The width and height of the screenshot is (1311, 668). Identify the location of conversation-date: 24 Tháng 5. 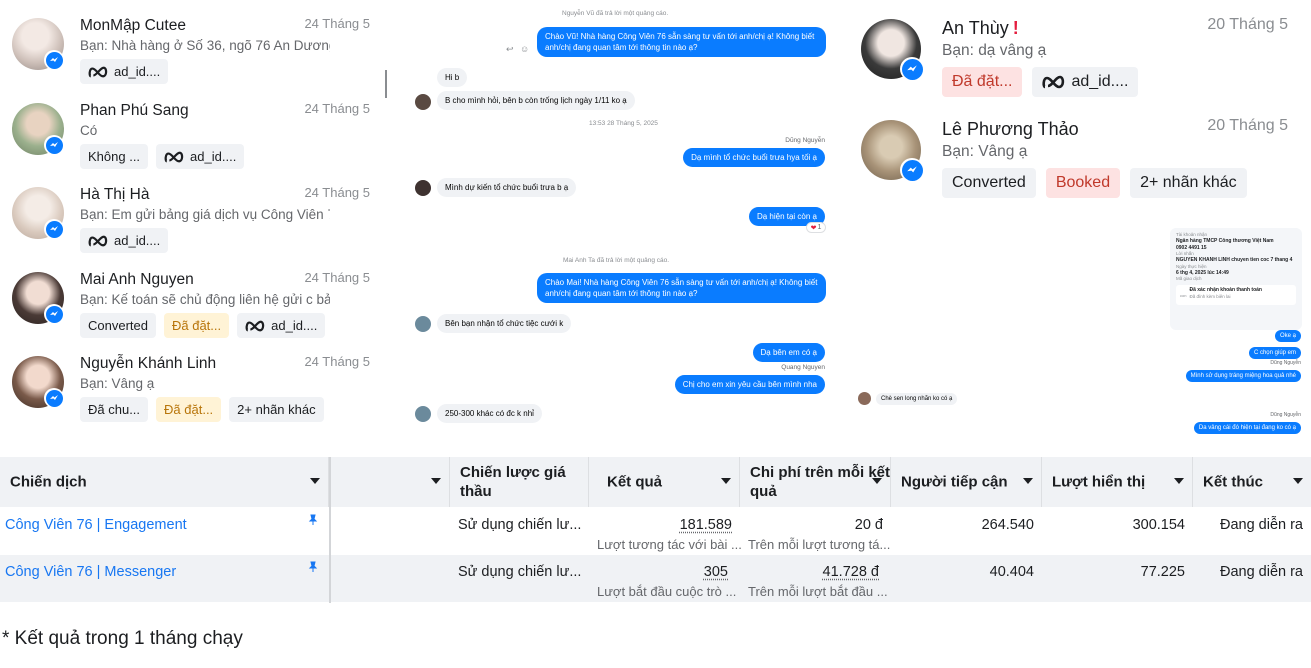
(337, 192).